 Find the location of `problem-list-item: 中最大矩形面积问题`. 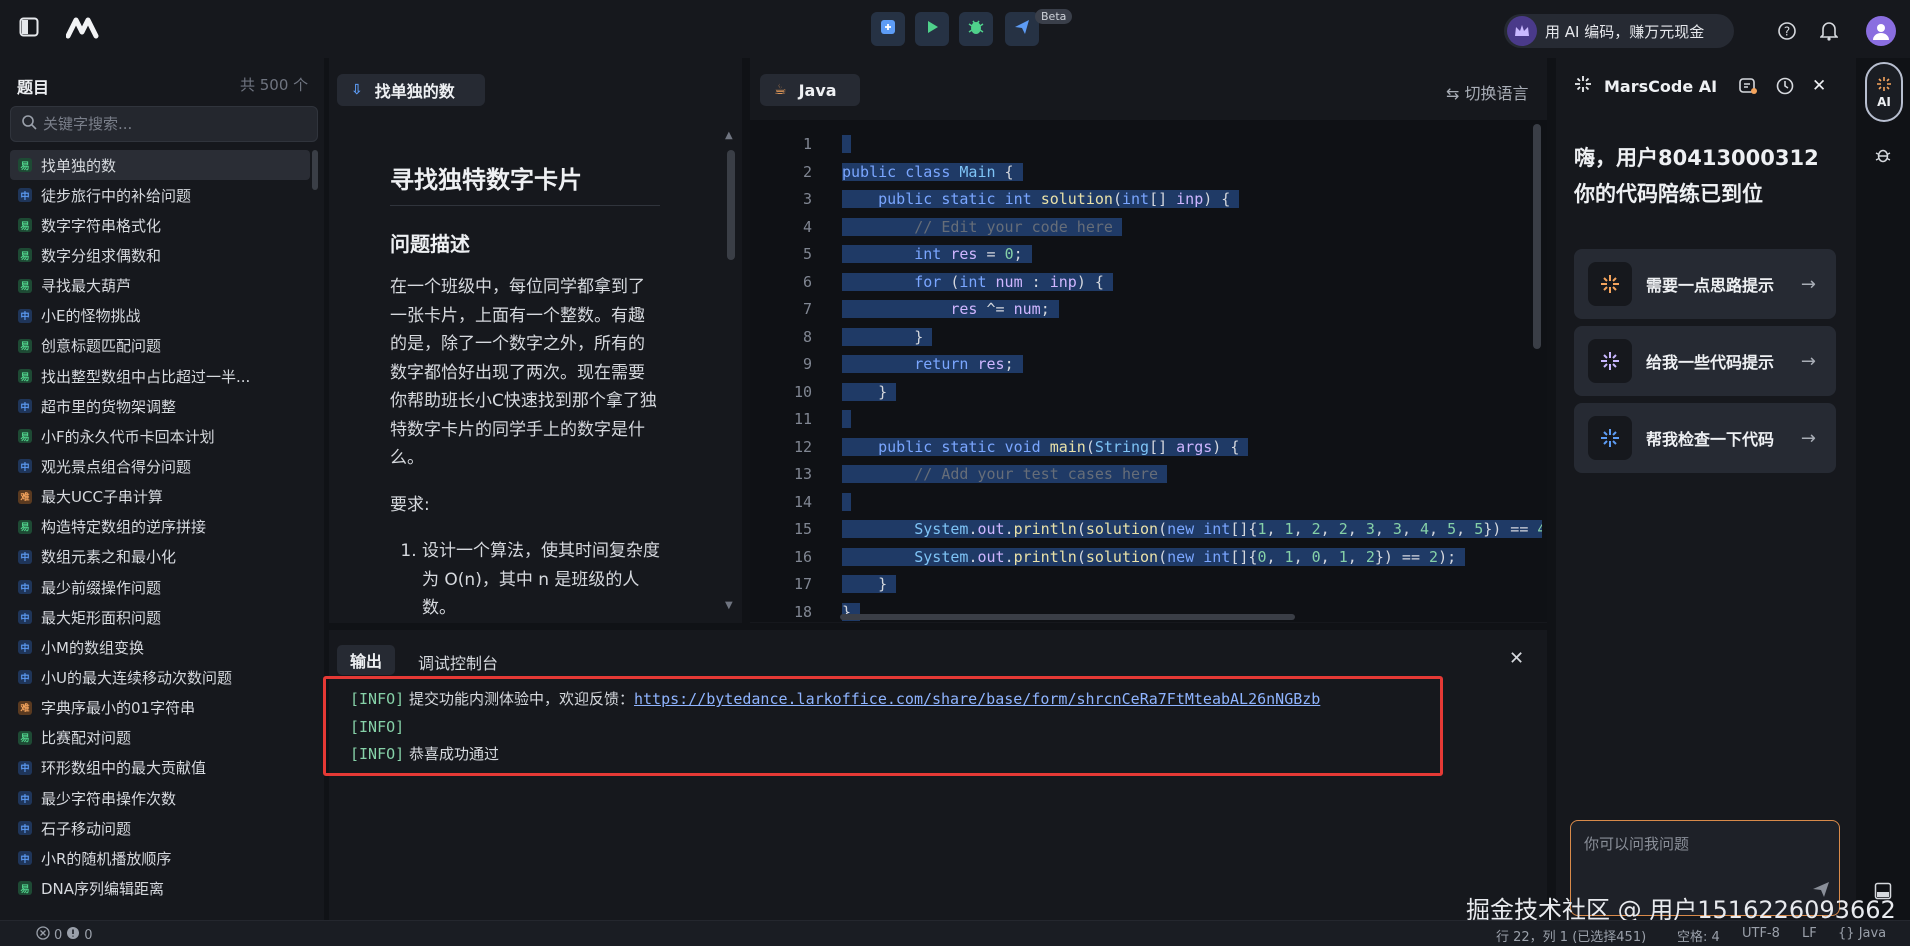

problem-list-item: 中最大矩形面积问题 is located at coordinates (160, 617).